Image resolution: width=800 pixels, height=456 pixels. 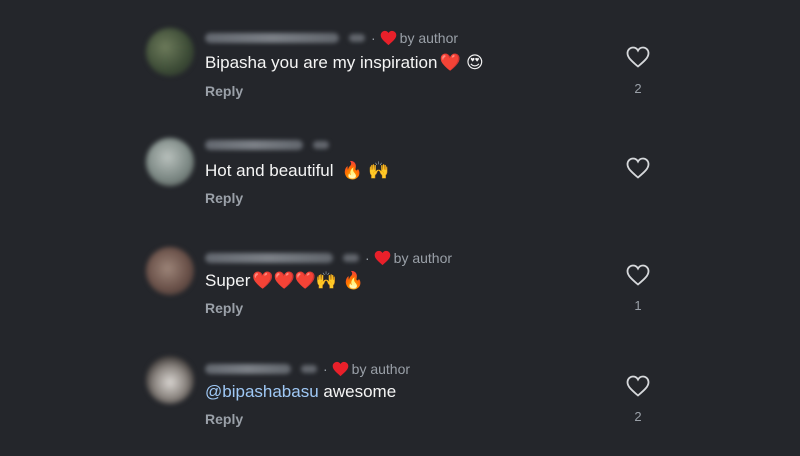 What do you see at coordinates (638, 305) in the screenshot?
I see `like-count: 1` at bounding box center [638, 305].